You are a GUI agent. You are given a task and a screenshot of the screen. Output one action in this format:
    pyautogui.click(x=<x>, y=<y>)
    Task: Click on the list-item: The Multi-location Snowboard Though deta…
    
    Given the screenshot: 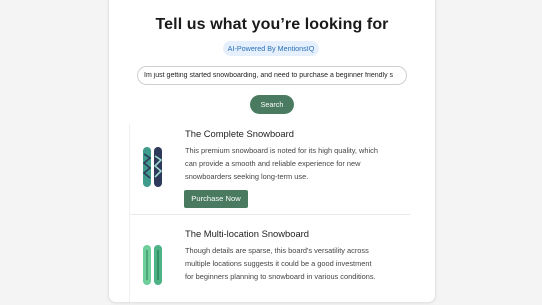 What is the action you would take?
    pyautogui.click(x=270, y=263)
    